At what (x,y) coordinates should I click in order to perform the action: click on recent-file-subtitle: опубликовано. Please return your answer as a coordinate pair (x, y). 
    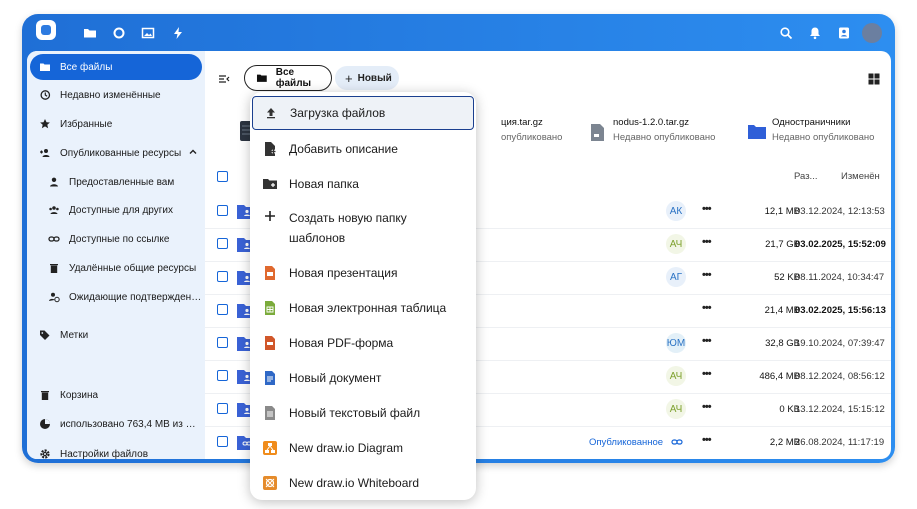
    Looking at the image, I should click on (532, 137).